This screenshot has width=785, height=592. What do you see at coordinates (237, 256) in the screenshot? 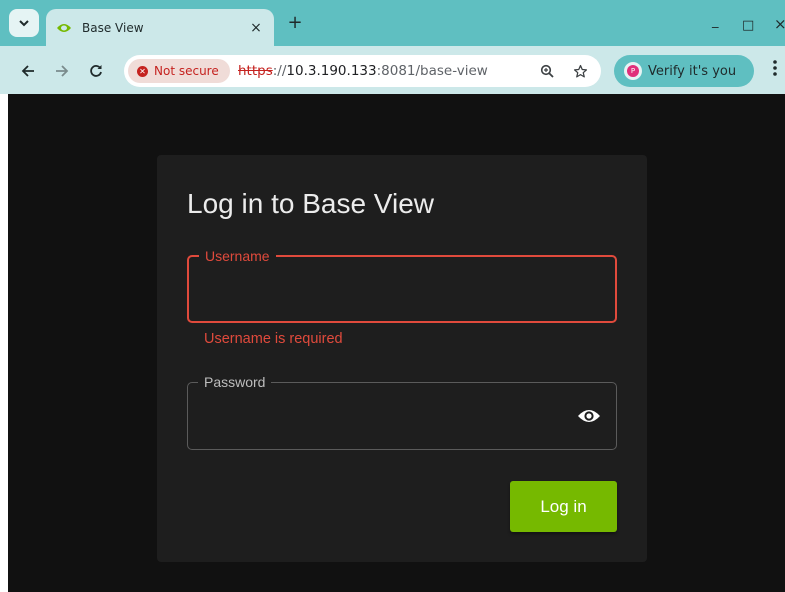
I see `username-label: Username` at bounding box center [237, 256].